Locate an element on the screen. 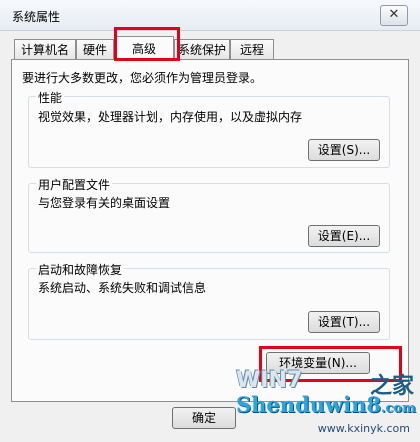  tab-advanced: 高级 is located at coordinates (144, 48).